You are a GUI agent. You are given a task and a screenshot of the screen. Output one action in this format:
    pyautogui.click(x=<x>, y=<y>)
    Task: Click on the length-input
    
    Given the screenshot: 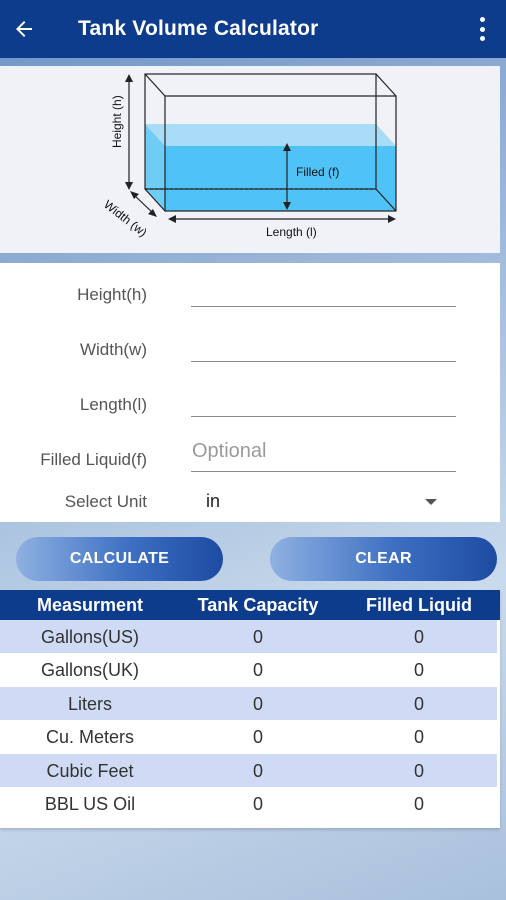 What is the action you would take?
    pyautogui.click(x=323, y=401)
    